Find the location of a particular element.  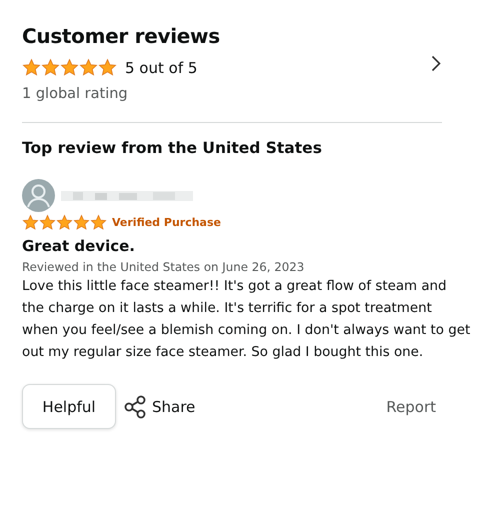

chevron-right-icon is located at coordinates (436, 63).